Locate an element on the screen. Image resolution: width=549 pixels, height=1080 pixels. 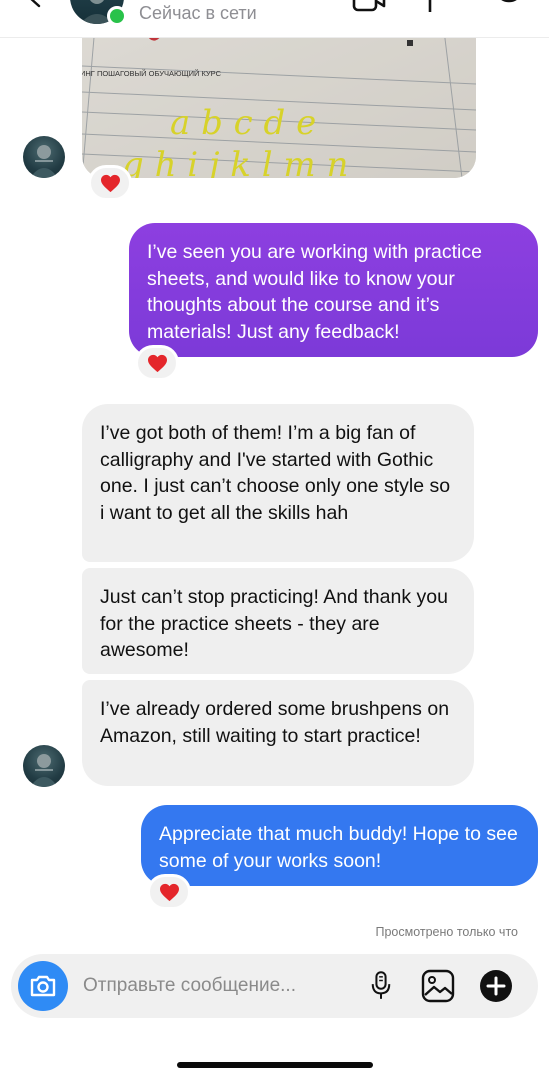
online-status-dot is located at coordinates (117, 16).